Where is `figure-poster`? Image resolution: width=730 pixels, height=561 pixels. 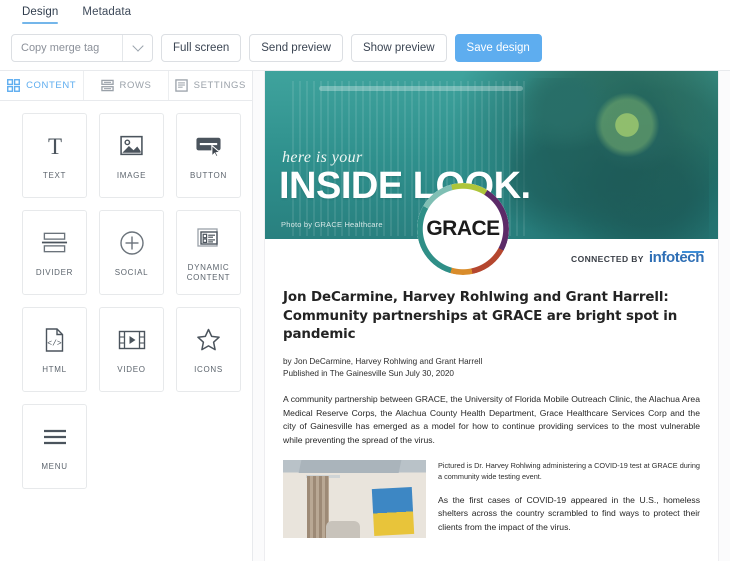
figure-poster is located at coordinates (393, 512).